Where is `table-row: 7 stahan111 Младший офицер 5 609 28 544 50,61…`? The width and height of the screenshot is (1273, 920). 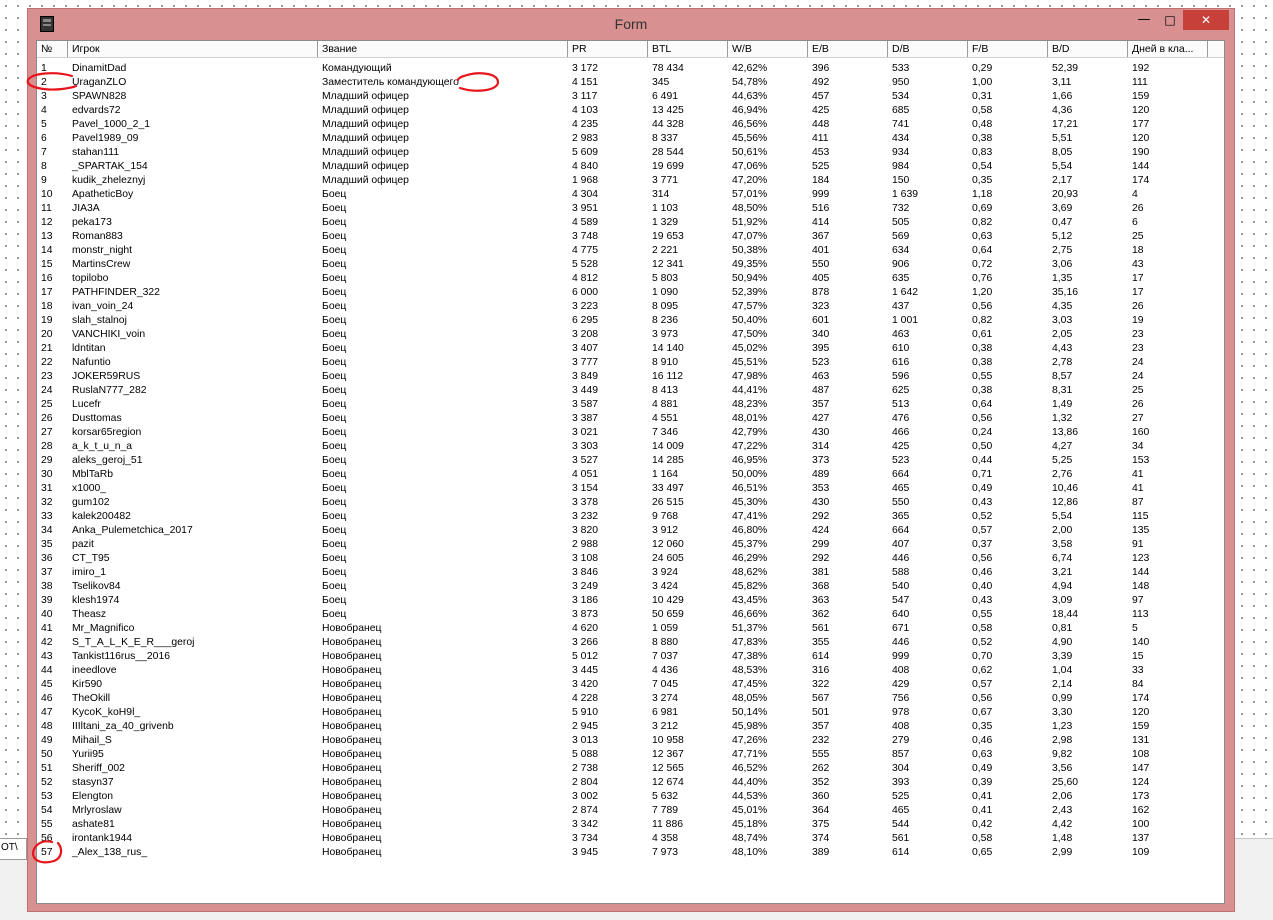
table-row: 7 stahan111 Младший офицер 5 609 28 544 50,61… is located at coordinates (630, 153).